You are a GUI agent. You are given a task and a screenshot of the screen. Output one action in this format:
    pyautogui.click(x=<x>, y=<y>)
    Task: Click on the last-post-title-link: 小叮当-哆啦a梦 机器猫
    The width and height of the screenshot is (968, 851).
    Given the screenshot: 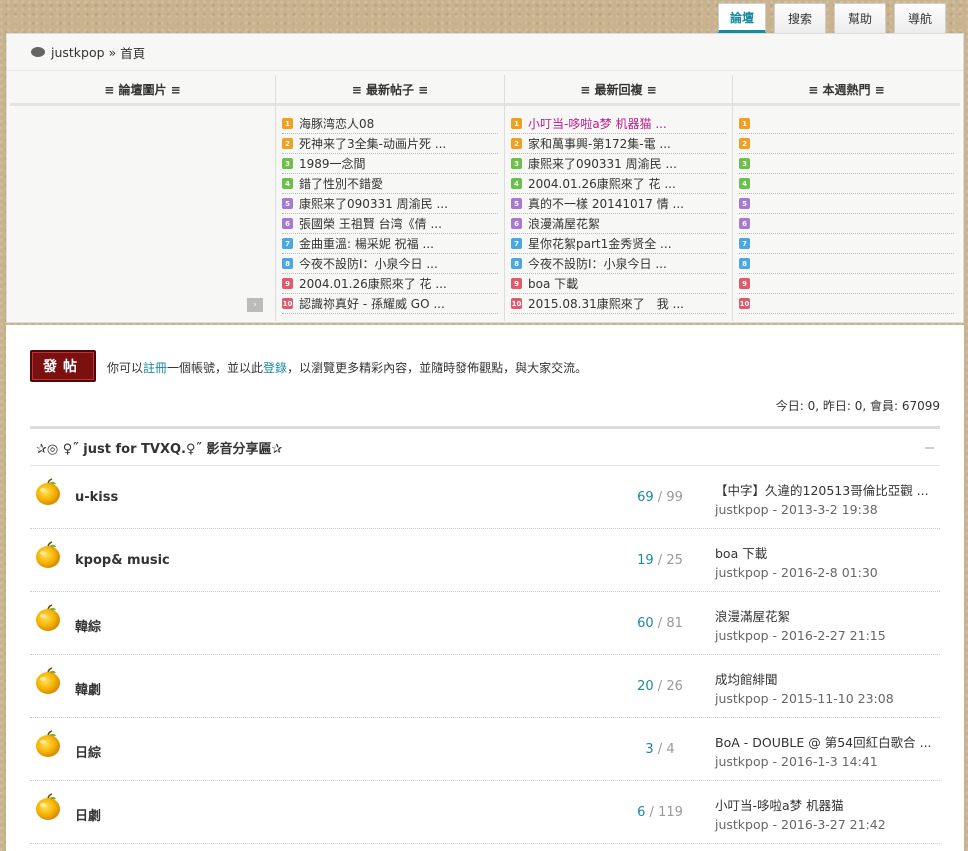 What is the action you would take?
    pyautogui.click(x=827, y=805)
    